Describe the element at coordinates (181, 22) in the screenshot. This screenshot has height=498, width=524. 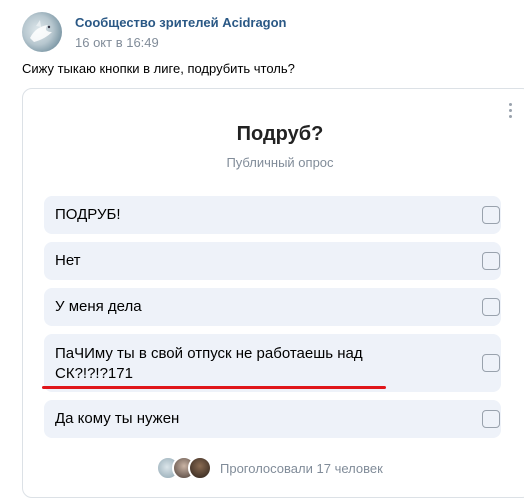
I see `author-name-link: Сообщество зрителей Acidragon` at that location.